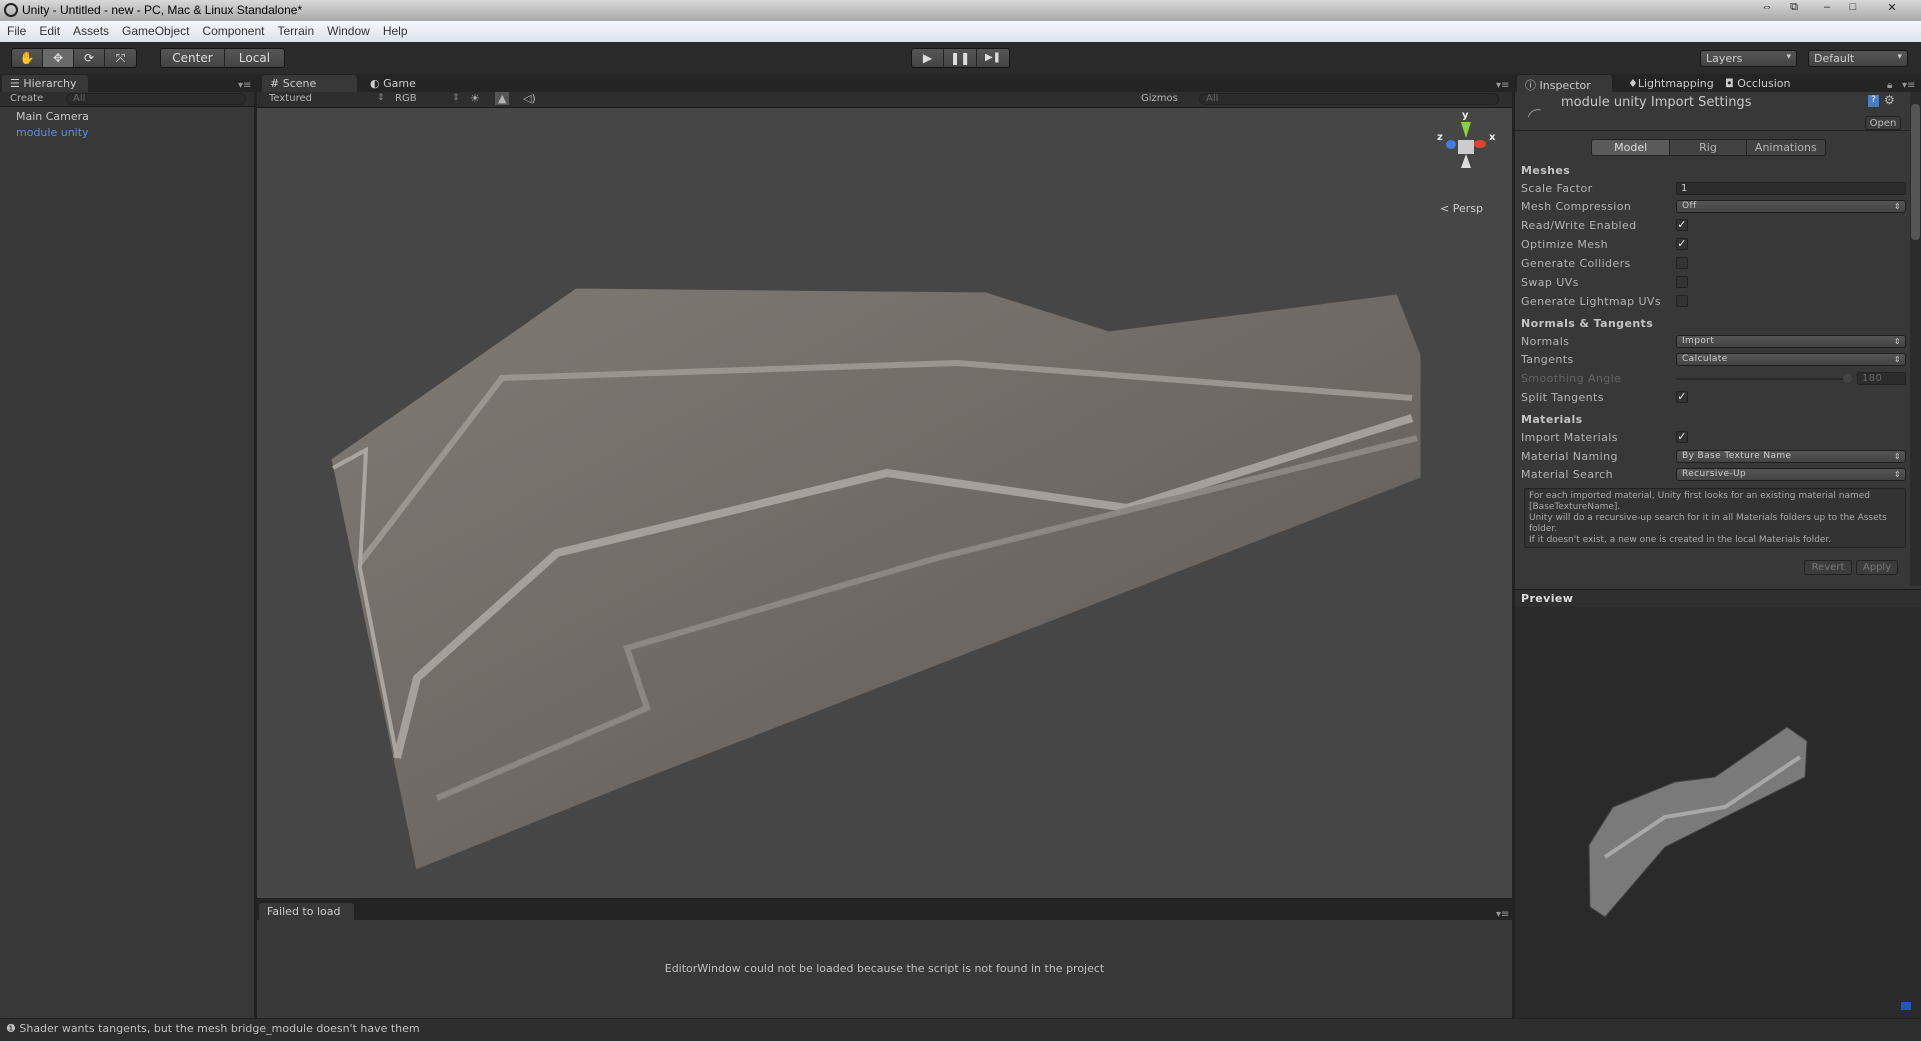 This screenshot has height=1041, width=1921. Describe the element at coordinates (1731, 83) in the screenshot. I see `occlusion-icon: ◘` at that location.